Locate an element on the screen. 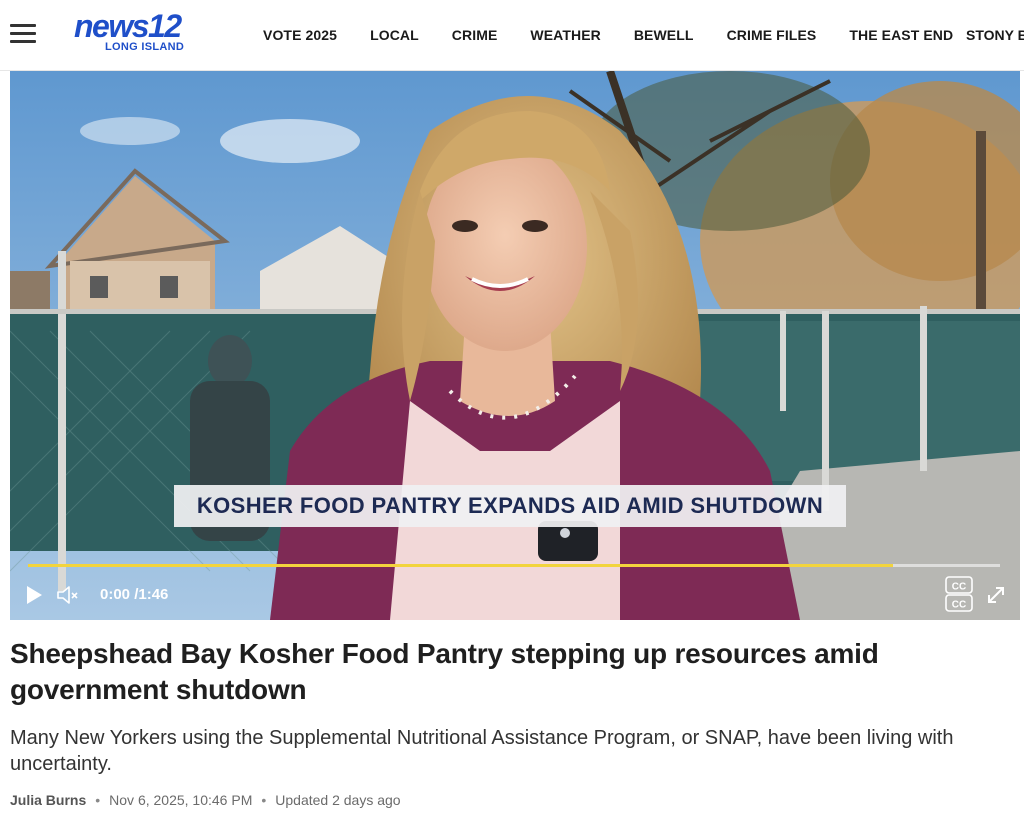  site-logo: news12 LONG ISLAND is located at coordinates (134, 33).